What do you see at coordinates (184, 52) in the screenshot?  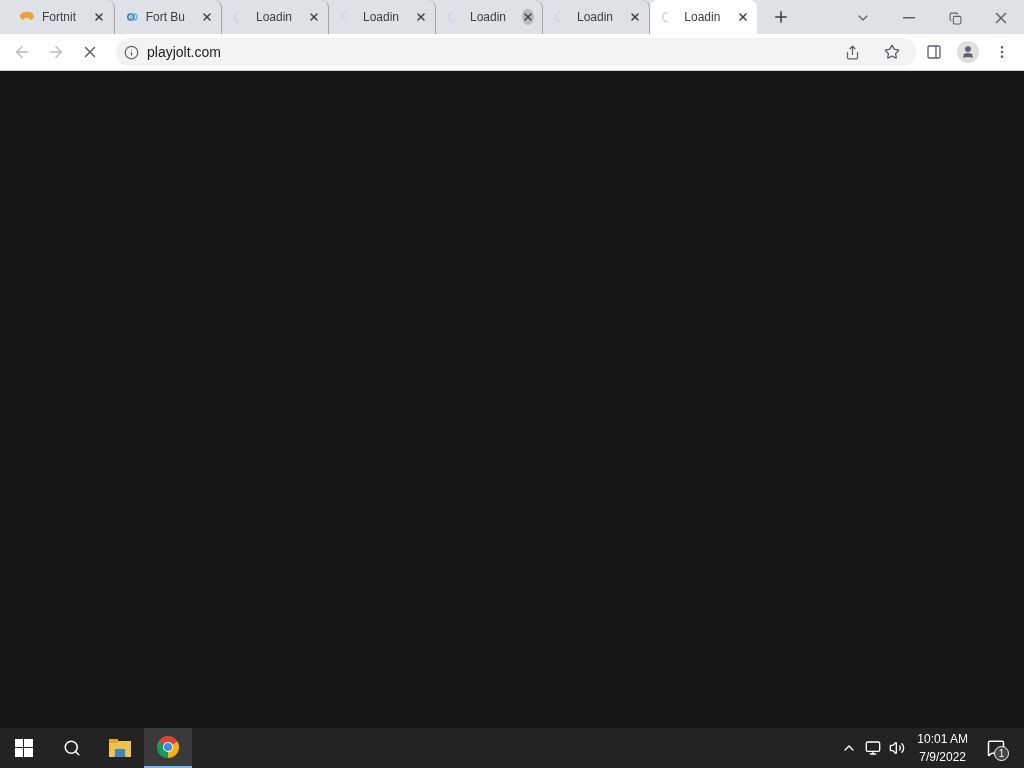 I see `url-text: playjolt.com` at bounding box center [184, 52].